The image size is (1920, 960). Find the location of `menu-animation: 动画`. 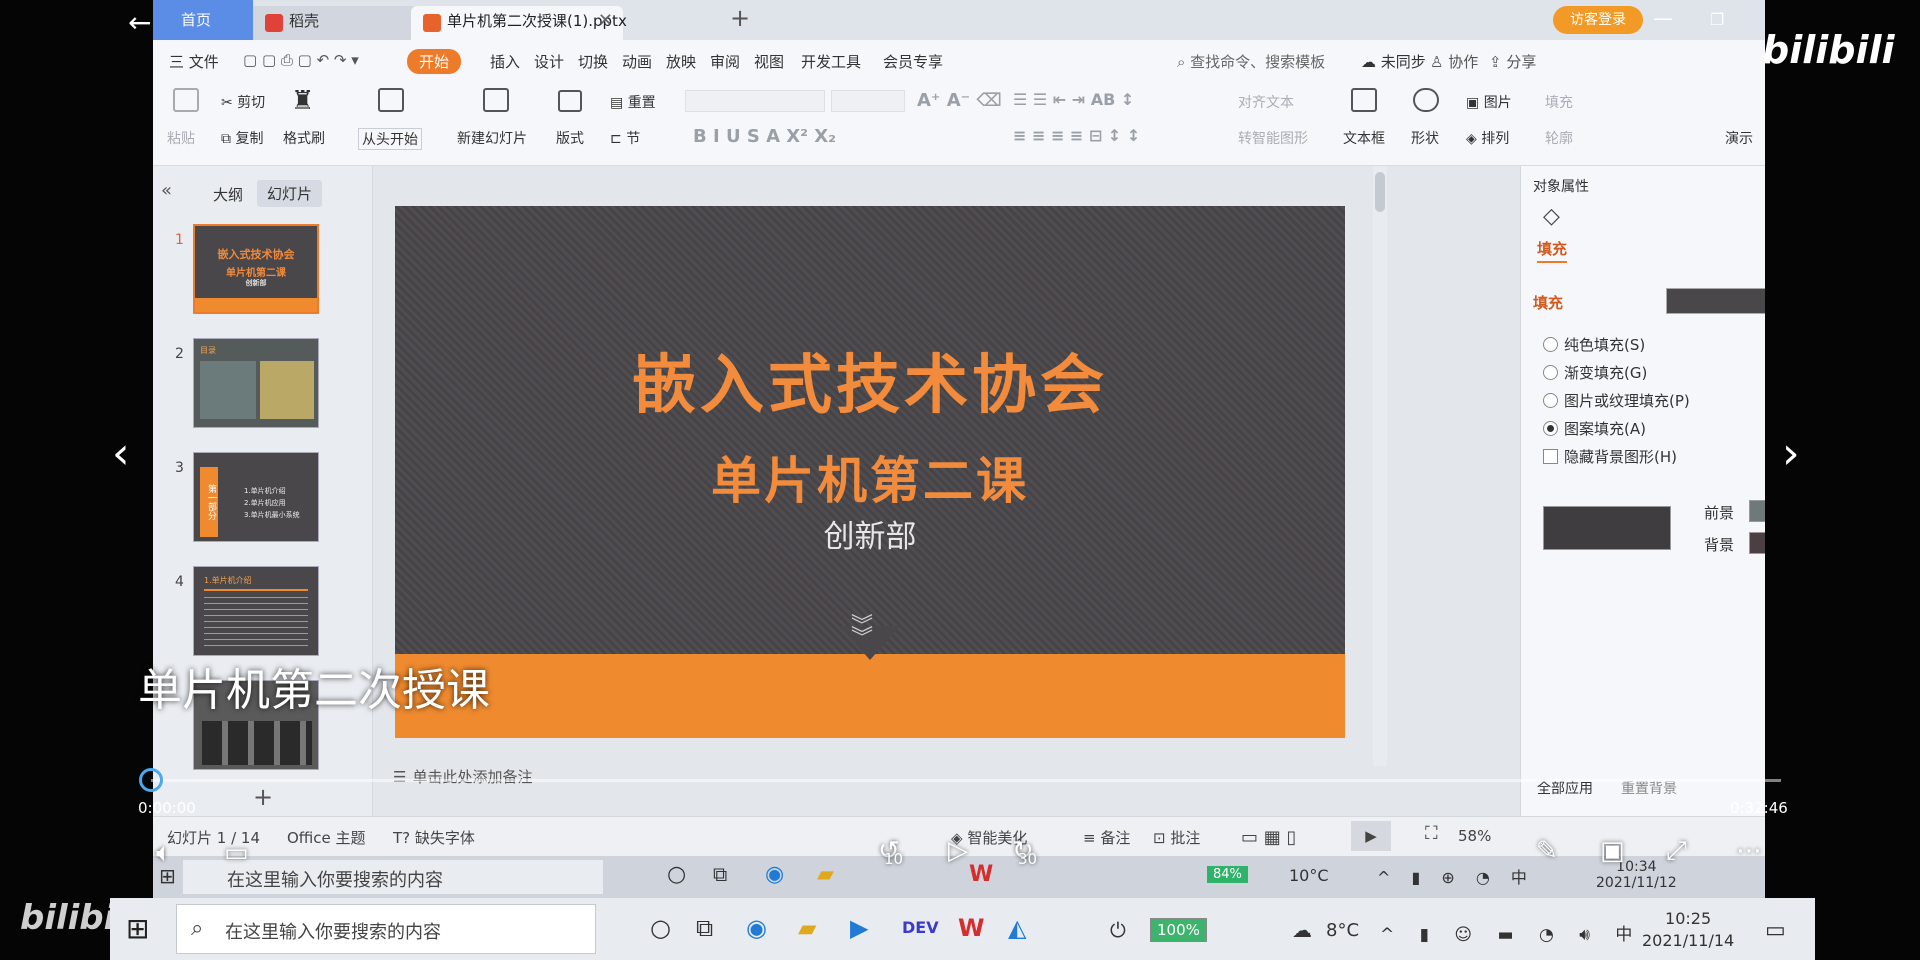

menu-animation: 动画 is located at coordinates (637, 61).